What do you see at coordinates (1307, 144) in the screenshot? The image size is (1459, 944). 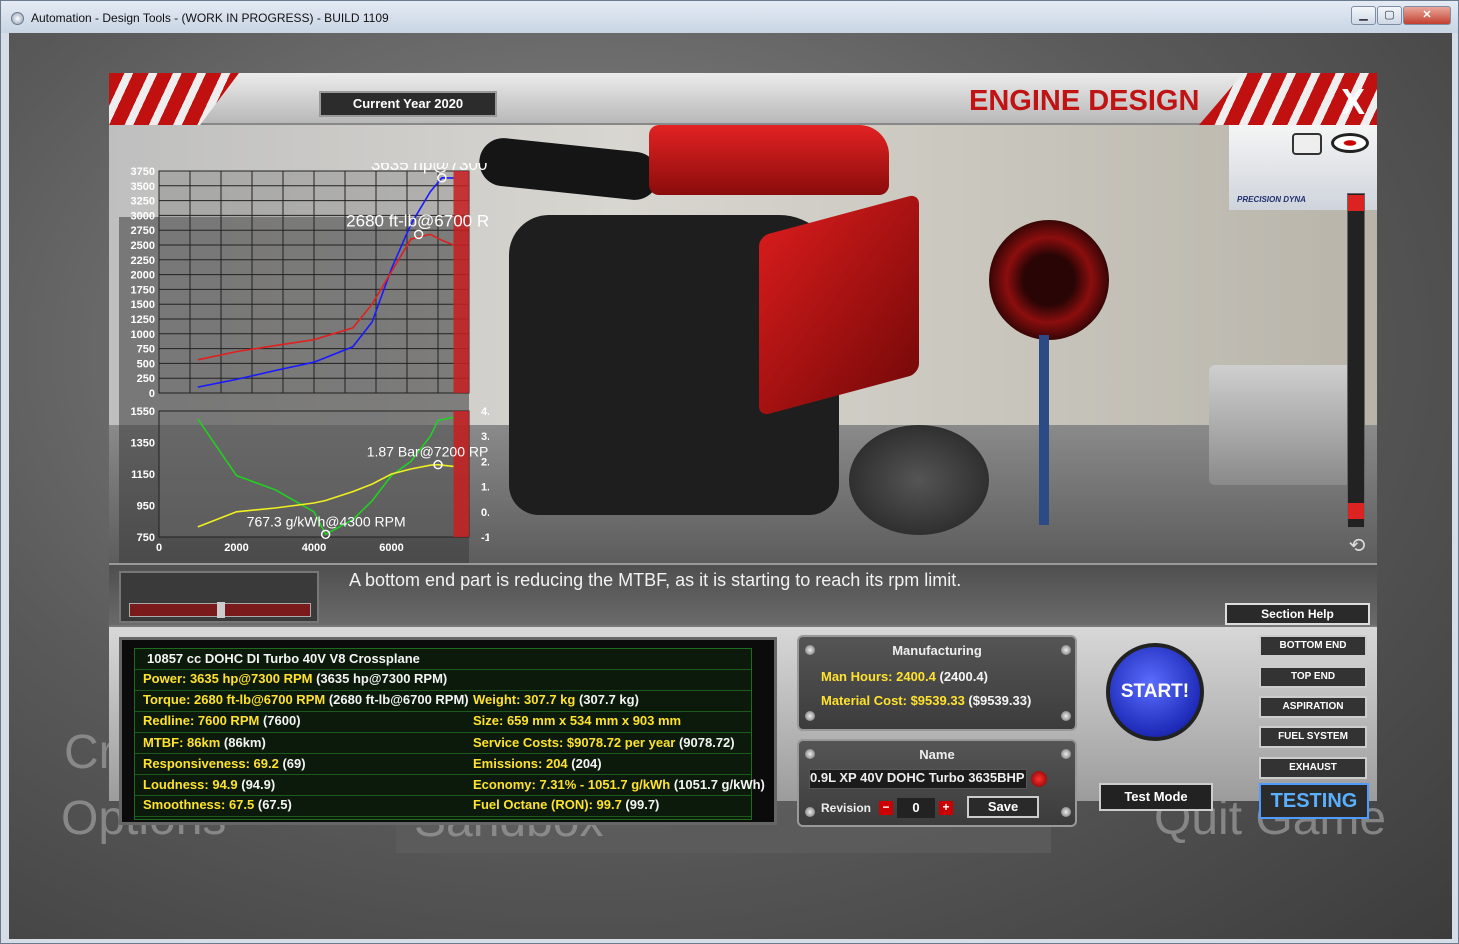 I see `camera-icon` at bounding box center [1307, 144].